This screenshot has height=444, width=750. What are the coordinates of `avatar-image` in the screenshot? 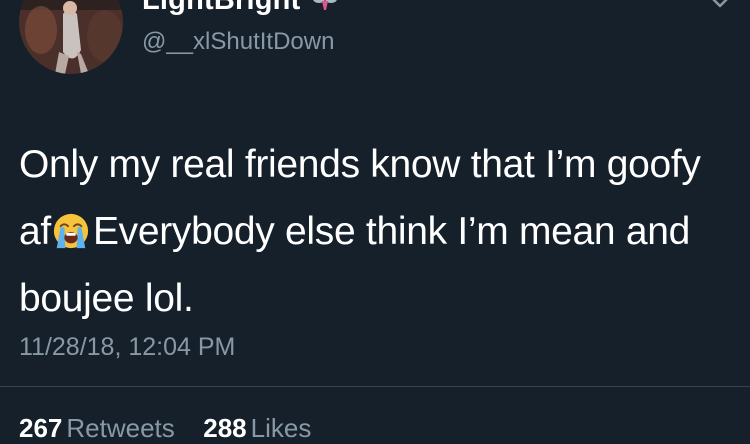 It's located at (71, 37).